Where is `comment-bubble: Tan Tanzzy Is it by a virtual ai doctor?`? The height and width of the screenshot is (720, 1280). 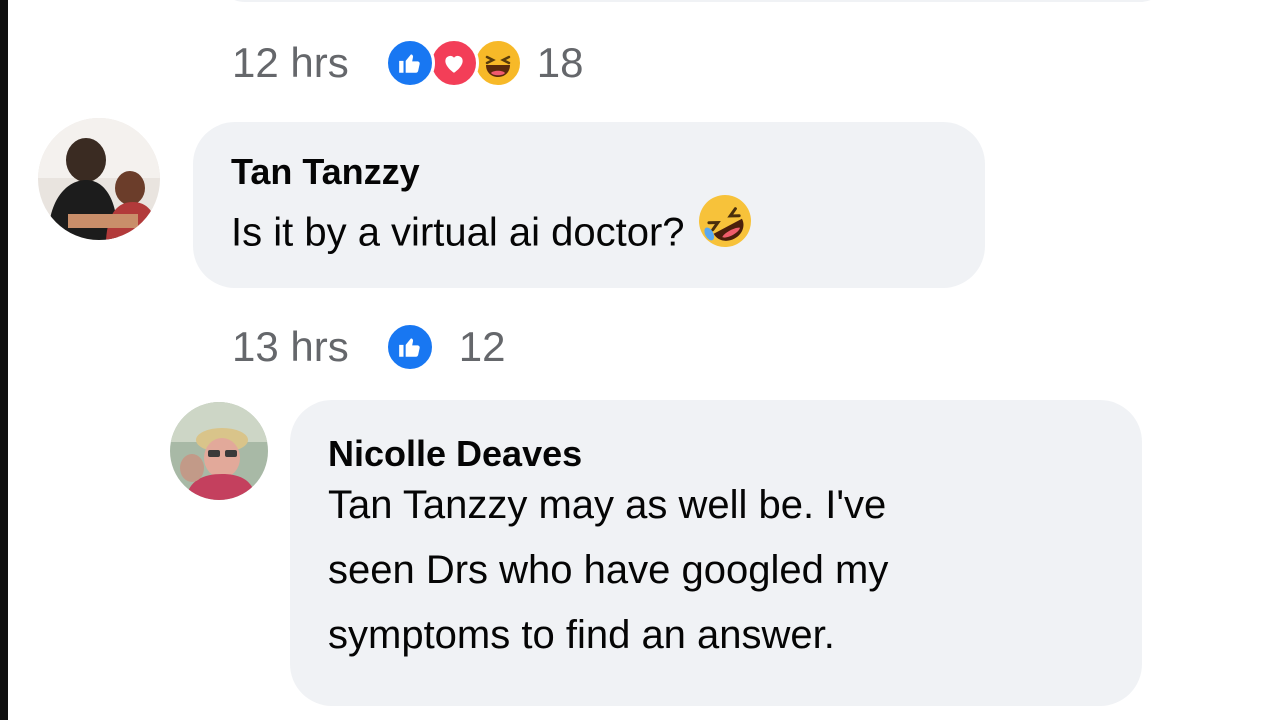 comment-bubble: Tan Tanzzy Is it by a virtual ai doctor? is located at coordinates (589, 205).